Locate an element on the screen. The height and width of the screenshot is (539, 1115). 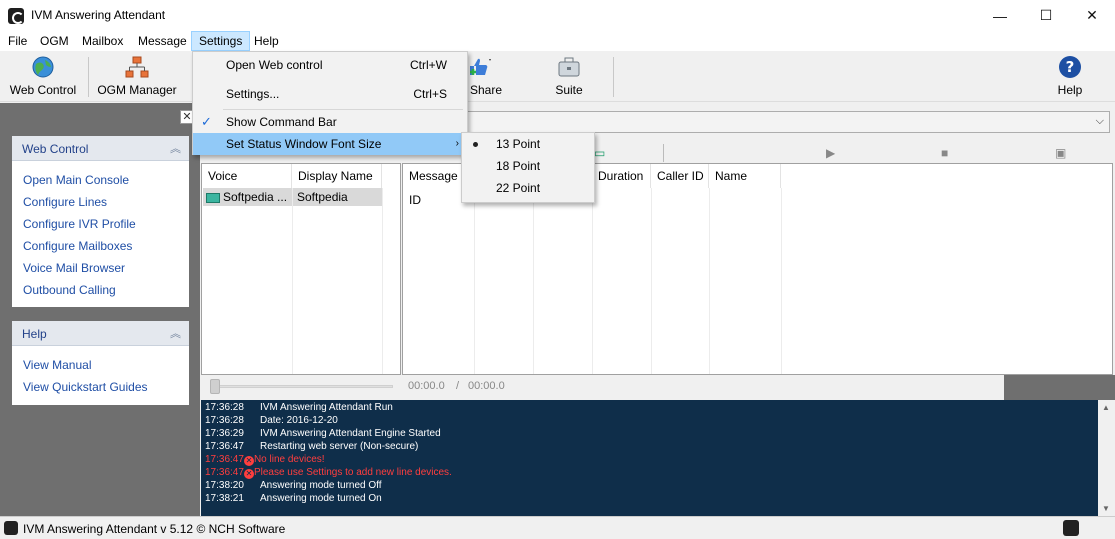
phone-icon is located at coordinates (11, 528).